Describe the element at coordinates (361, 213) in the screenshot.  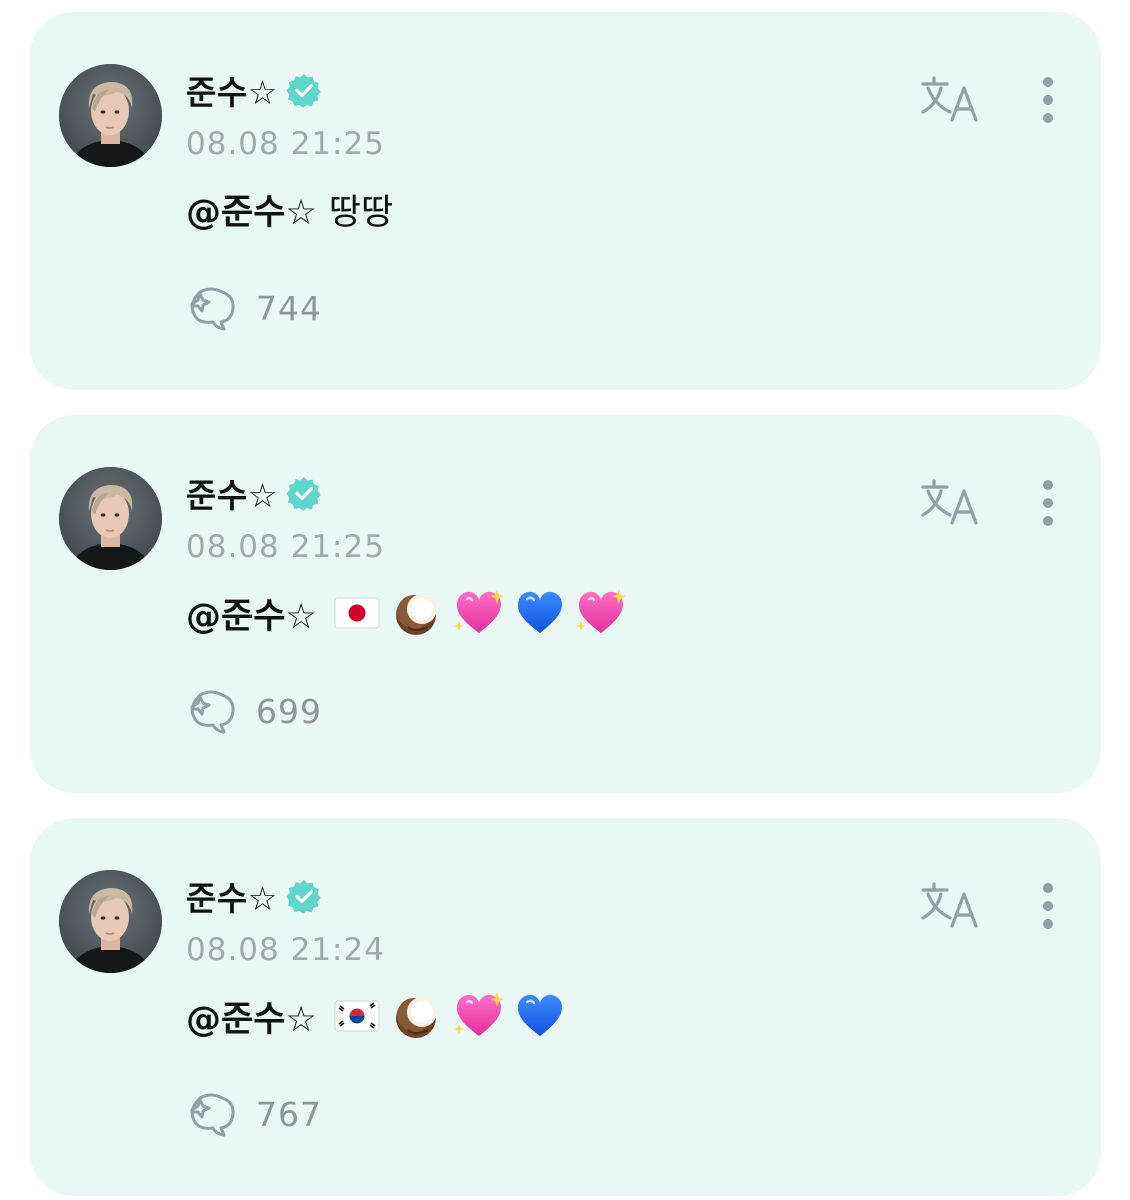
I see `post-text: 땅땅` at that location.